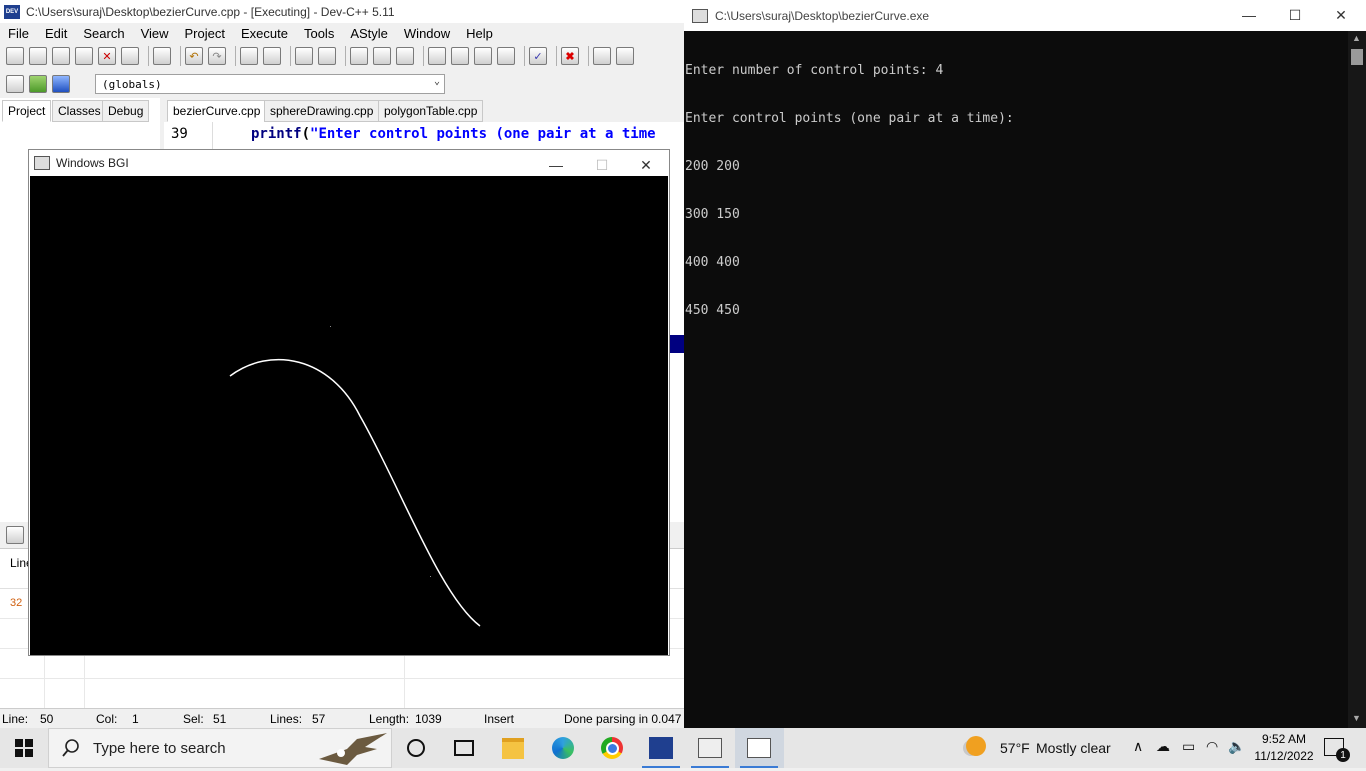 Image resolution: width=1366 pixels, height=771 pixels. I want to click on bookmark-back-icon, so click(359, 56).